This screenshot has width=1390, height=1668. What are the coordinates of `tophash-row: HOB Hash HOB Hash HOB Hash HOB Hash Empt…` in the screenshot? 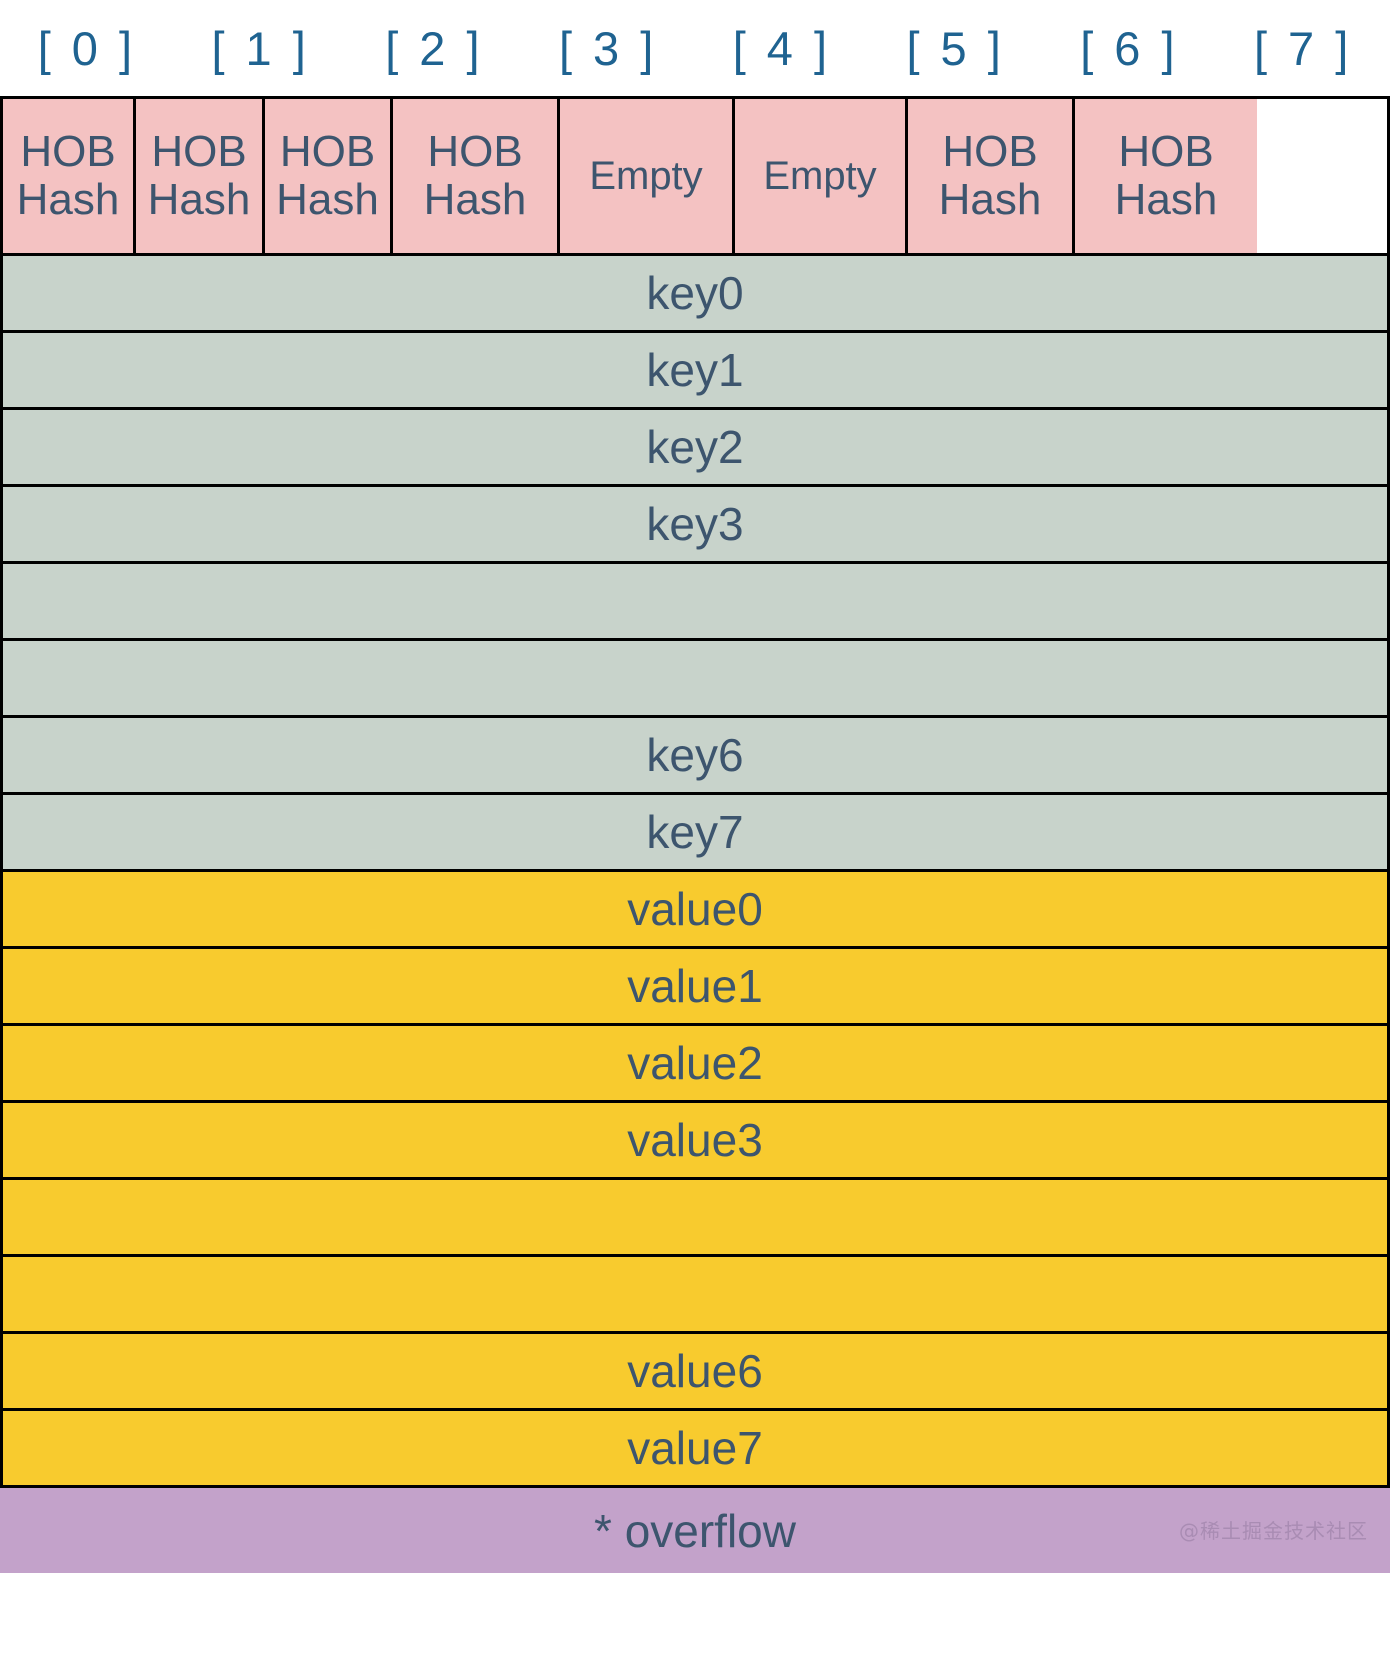 It's located at (695, 177).